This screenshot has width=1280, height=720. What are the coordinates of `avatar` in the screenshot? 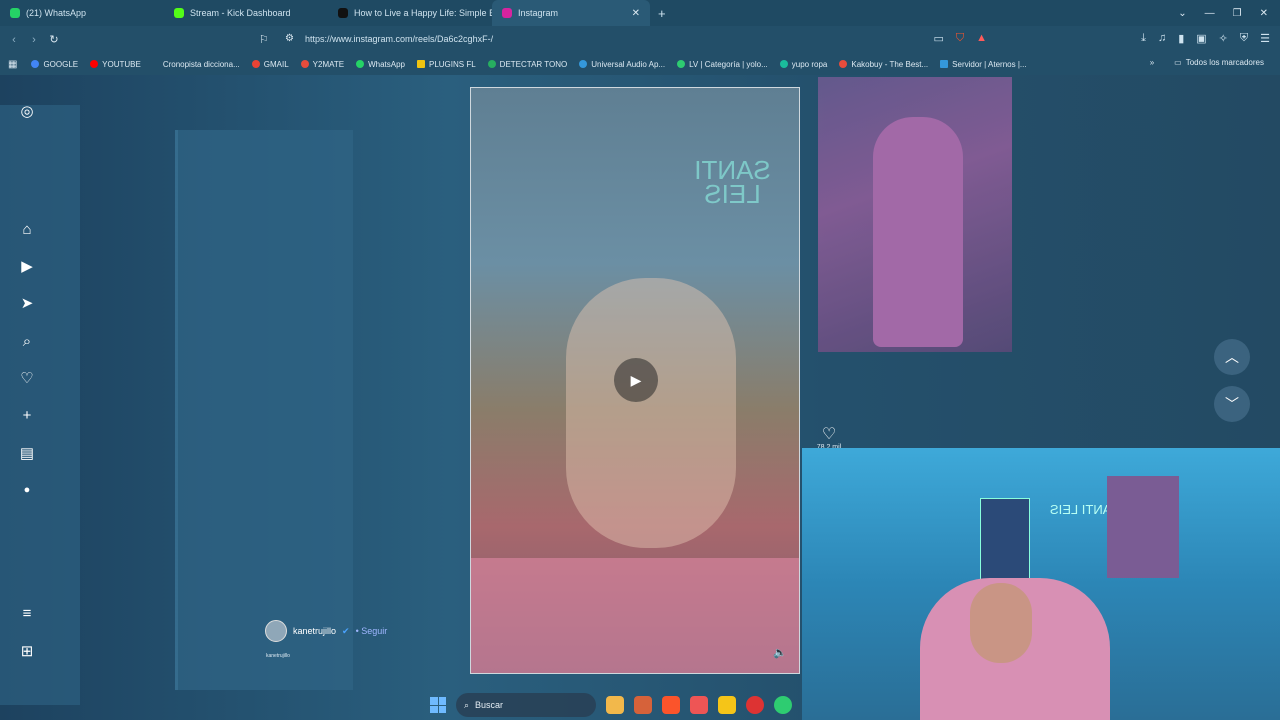 It's located at (276, 631).